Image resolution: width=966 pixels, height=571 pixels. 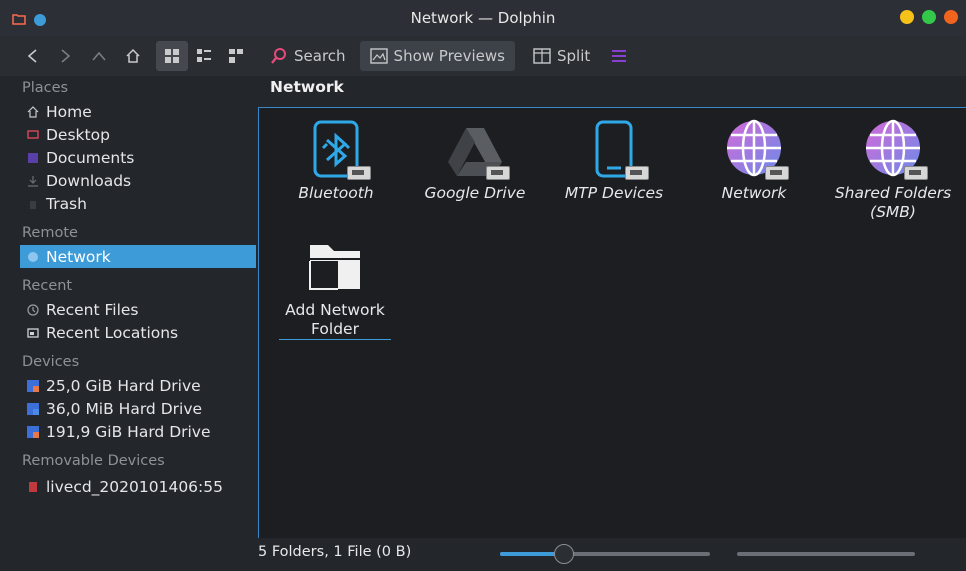 What do you see at coordinates (128, 431) in the screenshot?
I see `sidebar-item-label: 191,9 GiB Hard Drive` at bounding box center [128, 431].